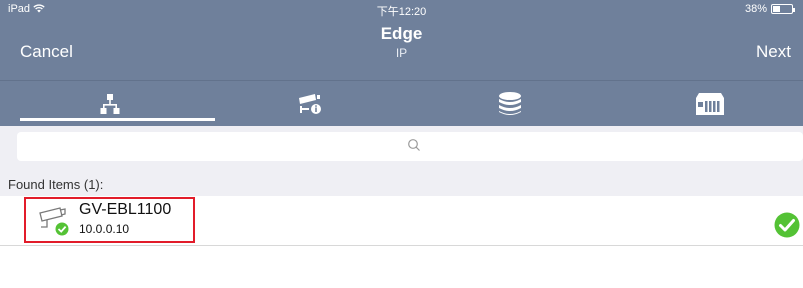 The height and width of the screenshot is (288, 803). What do you see at coordinates (787, 225) in the screenshot?
I see `checkmark-icon` at bounding box center [787, 225].